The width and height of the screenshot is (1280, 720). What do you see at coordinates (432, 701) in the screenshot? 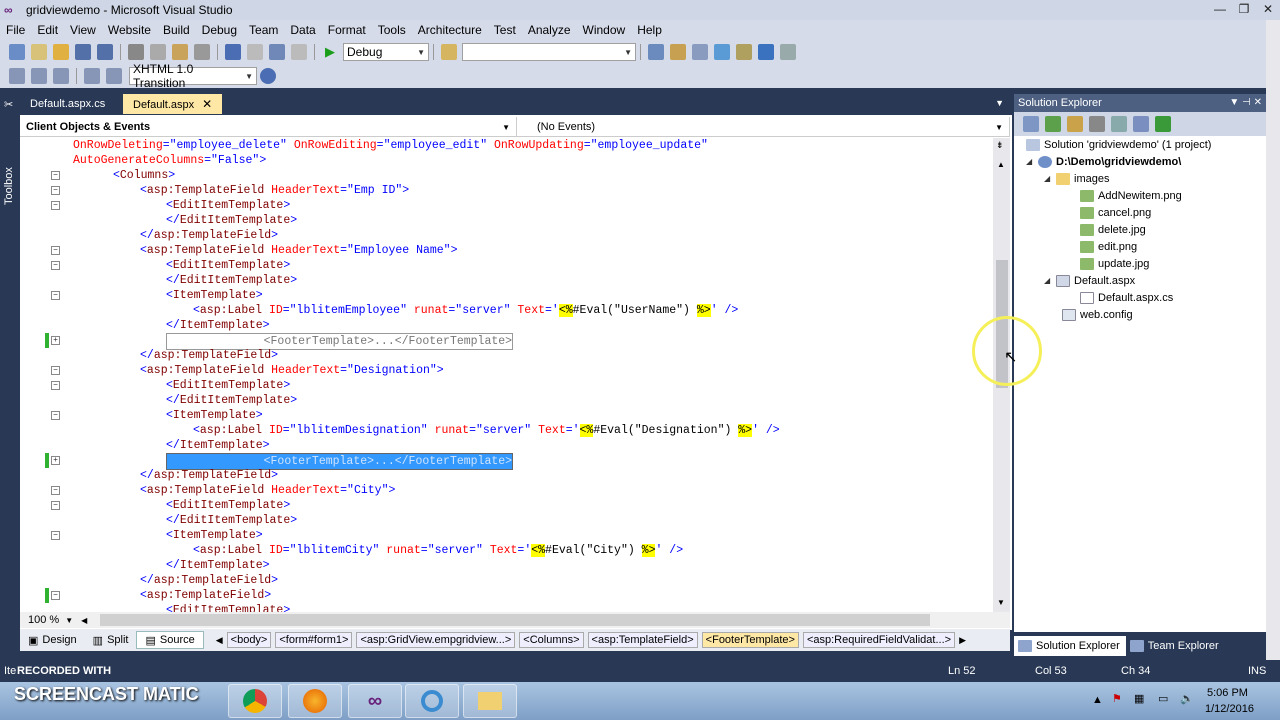
I see `taskbar-screencast` at bounding box center [432, 701].